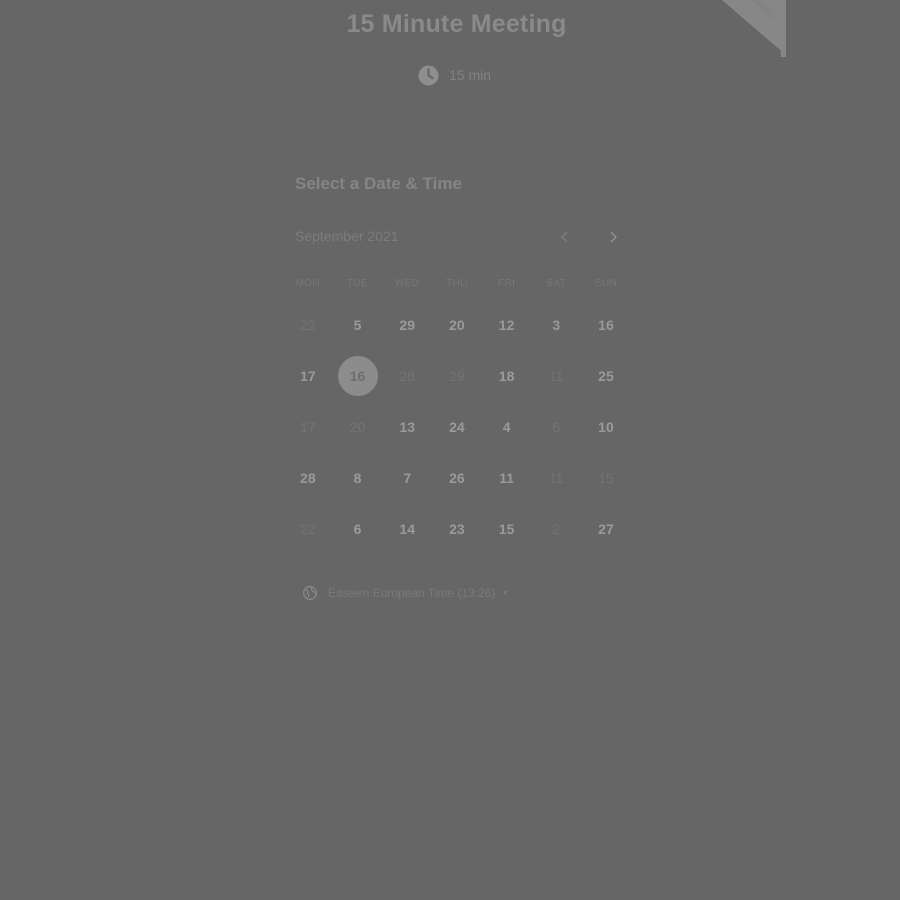 Image resolution: width=900 pixels, height=900 pixels. I want to click on calendar-day: 13, so click(407, 426).